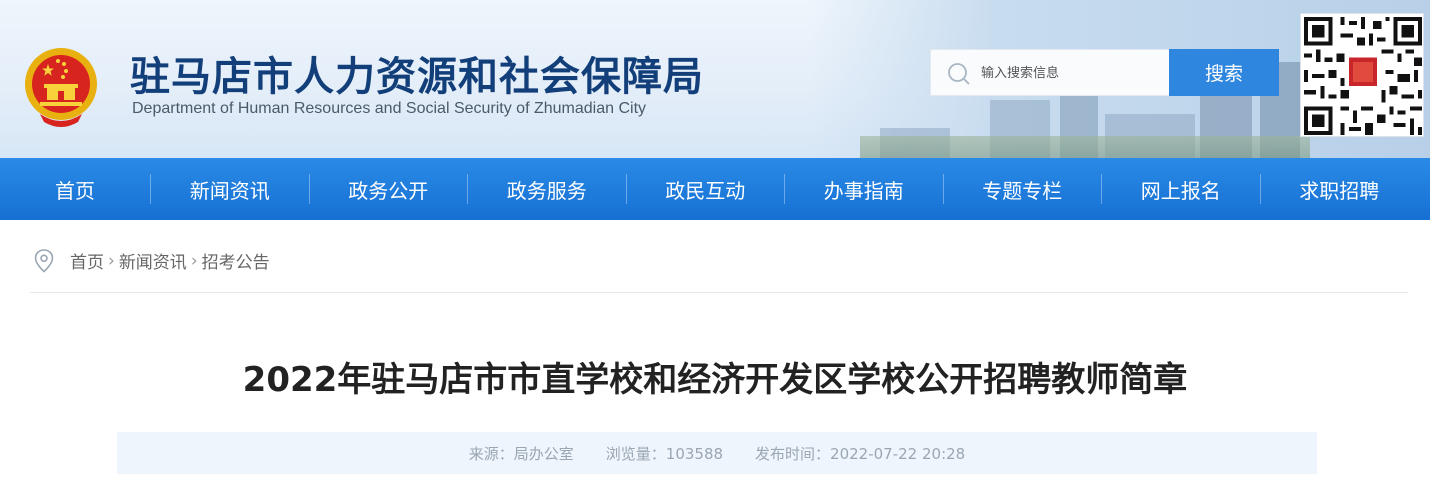 The width and height of the screenshot is (1430, 480). I want to click on breadcrumb: 首页 › 新闻资讯 › 招考公告, so click(152, 260).